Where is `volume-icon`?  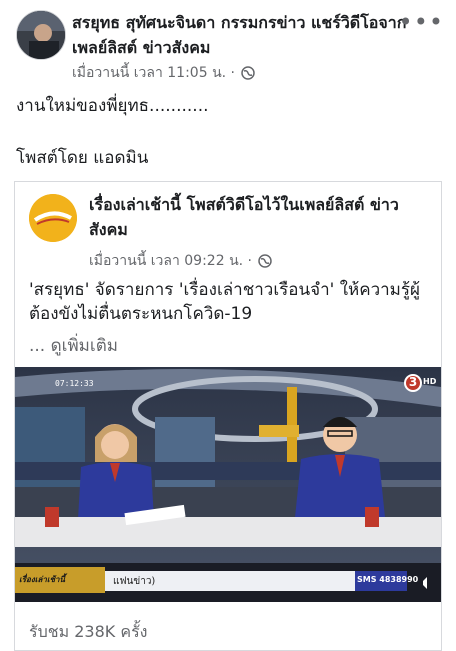 volume-icon is located at coordinates (427, 581).